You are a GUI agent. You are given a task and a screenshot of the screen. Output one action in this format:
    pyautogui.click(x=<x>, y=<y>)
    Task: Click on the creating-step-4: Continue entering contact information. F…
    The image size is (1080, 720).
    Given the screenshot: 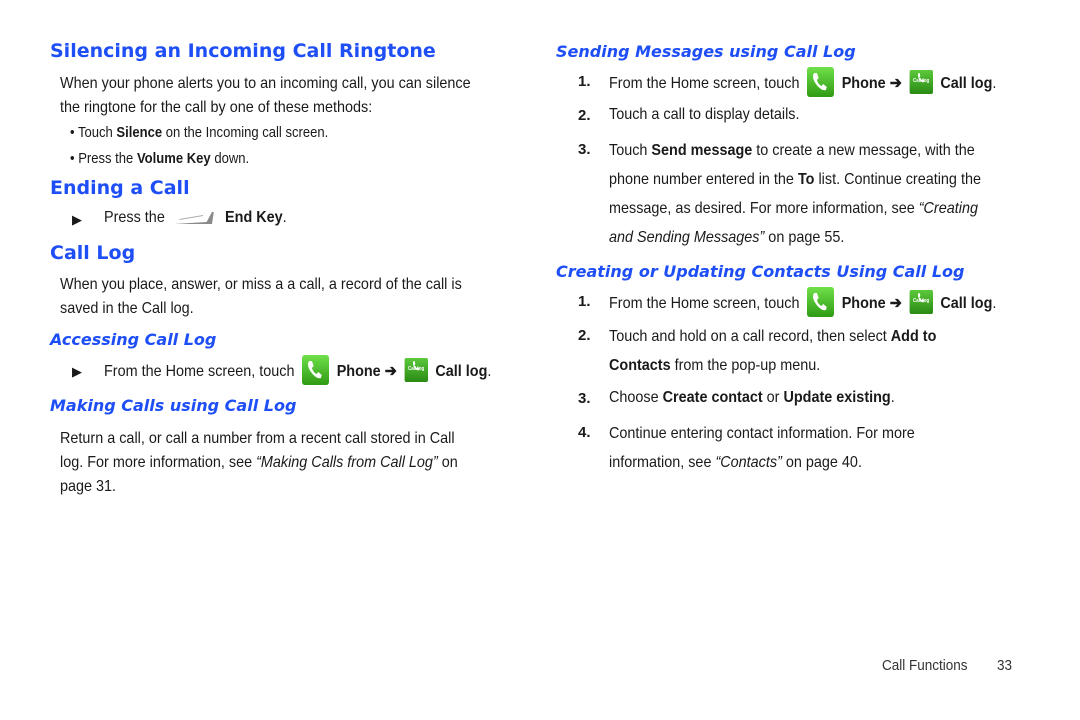 What is the action you would take?
    pyautogui.click(x=762, y=448)
    